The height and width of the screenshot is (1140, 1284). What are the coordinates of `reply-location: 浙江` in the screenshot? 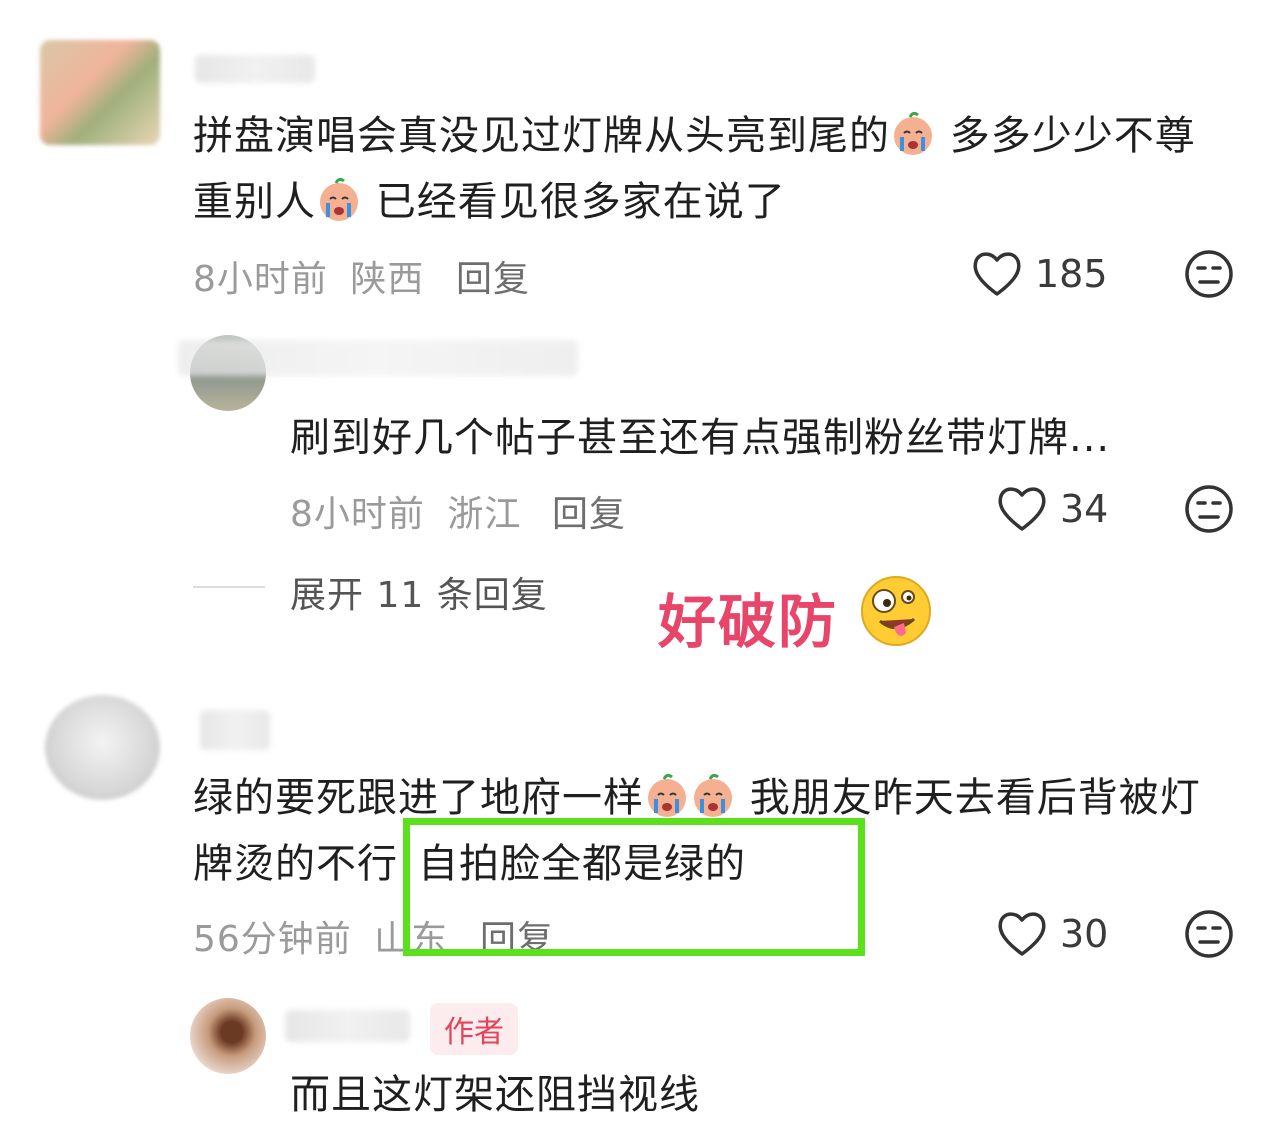 It's located at (484, 514).